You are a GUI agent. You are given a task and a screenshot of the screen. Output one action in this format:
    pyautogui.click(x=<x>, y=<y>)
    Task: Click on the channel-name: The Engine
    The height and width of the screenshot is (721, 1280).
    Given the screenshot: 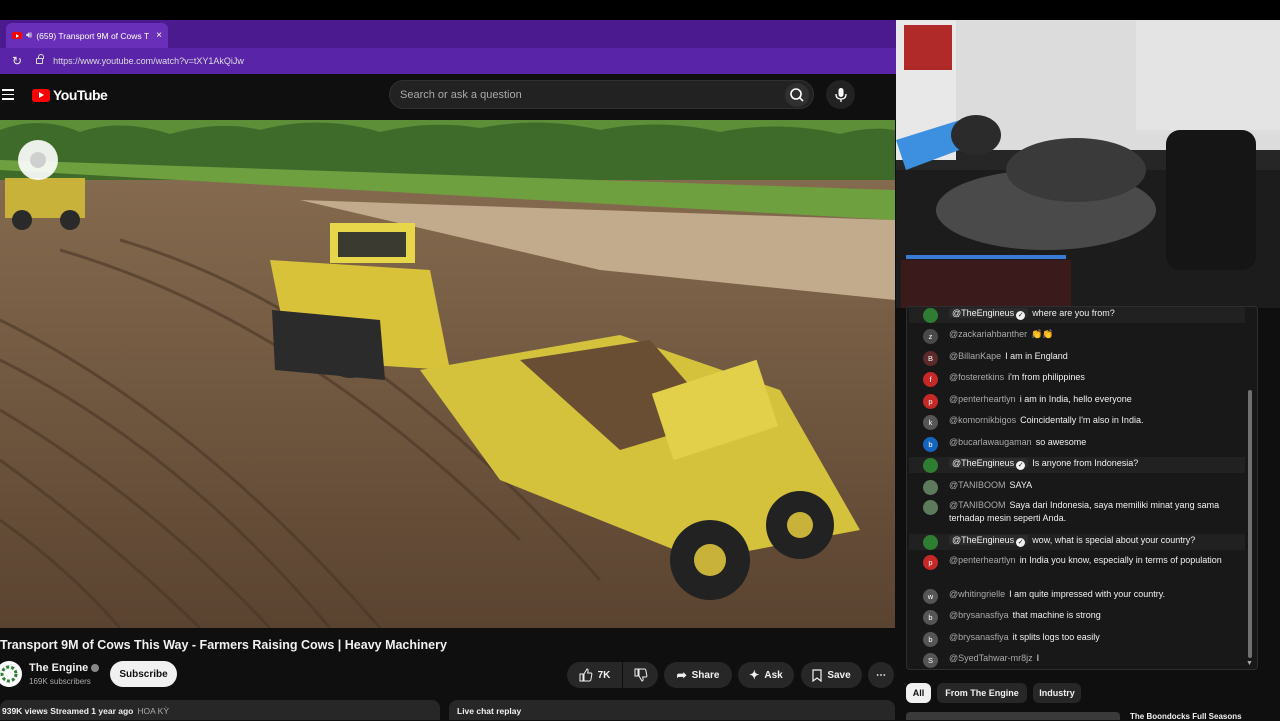 What is the action you would take?
    pyautogui.click(x=64, y=668)
    